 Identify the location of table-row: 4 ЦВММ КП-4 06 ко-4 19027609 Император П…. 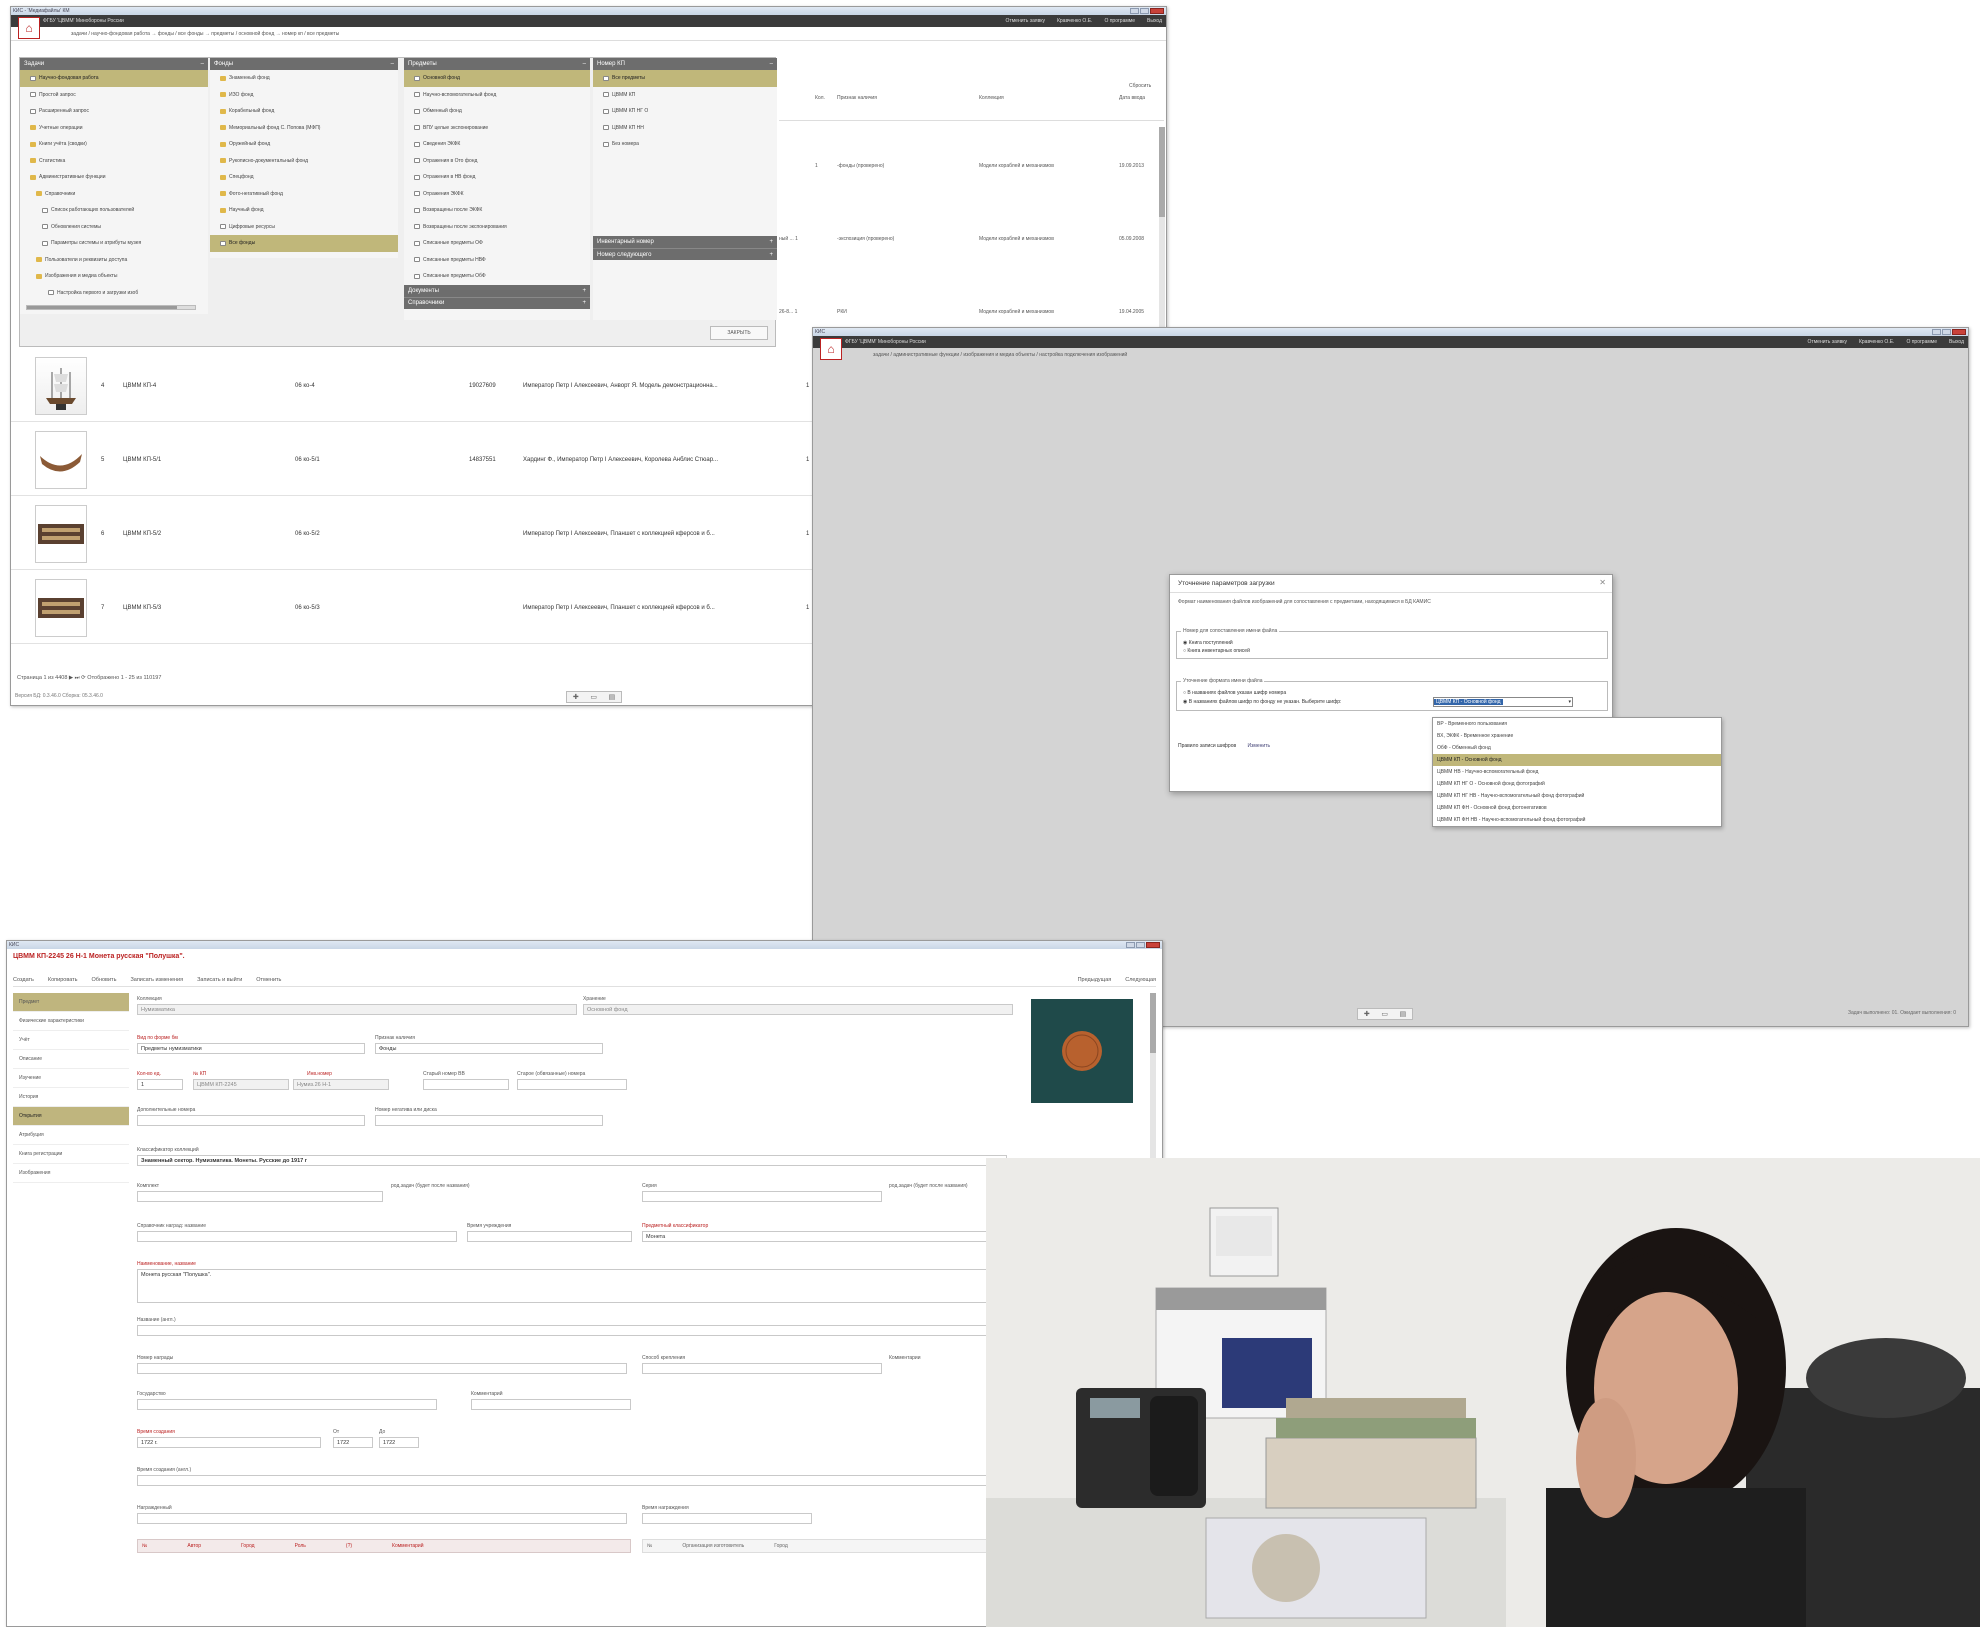
(415, 386).